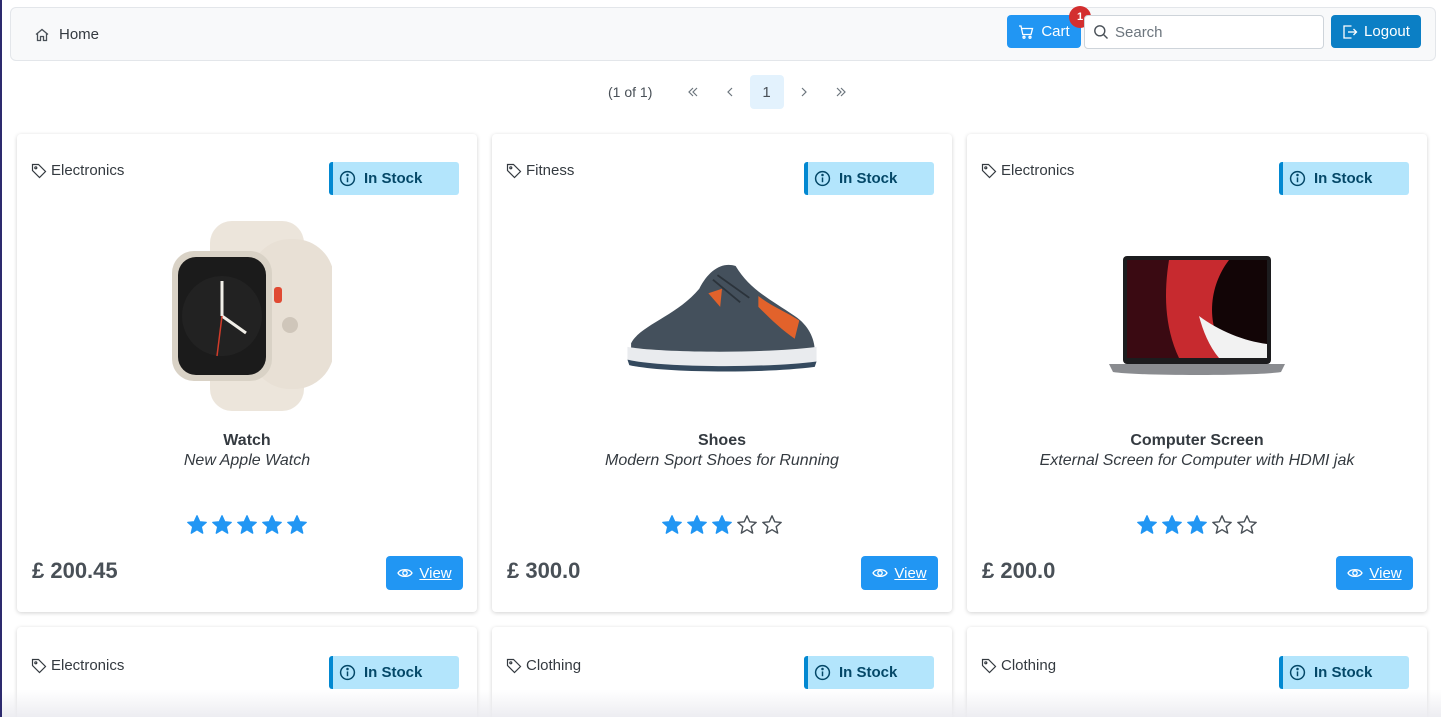 The image size is (1441, 717). Describe the element at coordinates (1350, 31) in the screenshot. I see `sign-out-icon` at that location.